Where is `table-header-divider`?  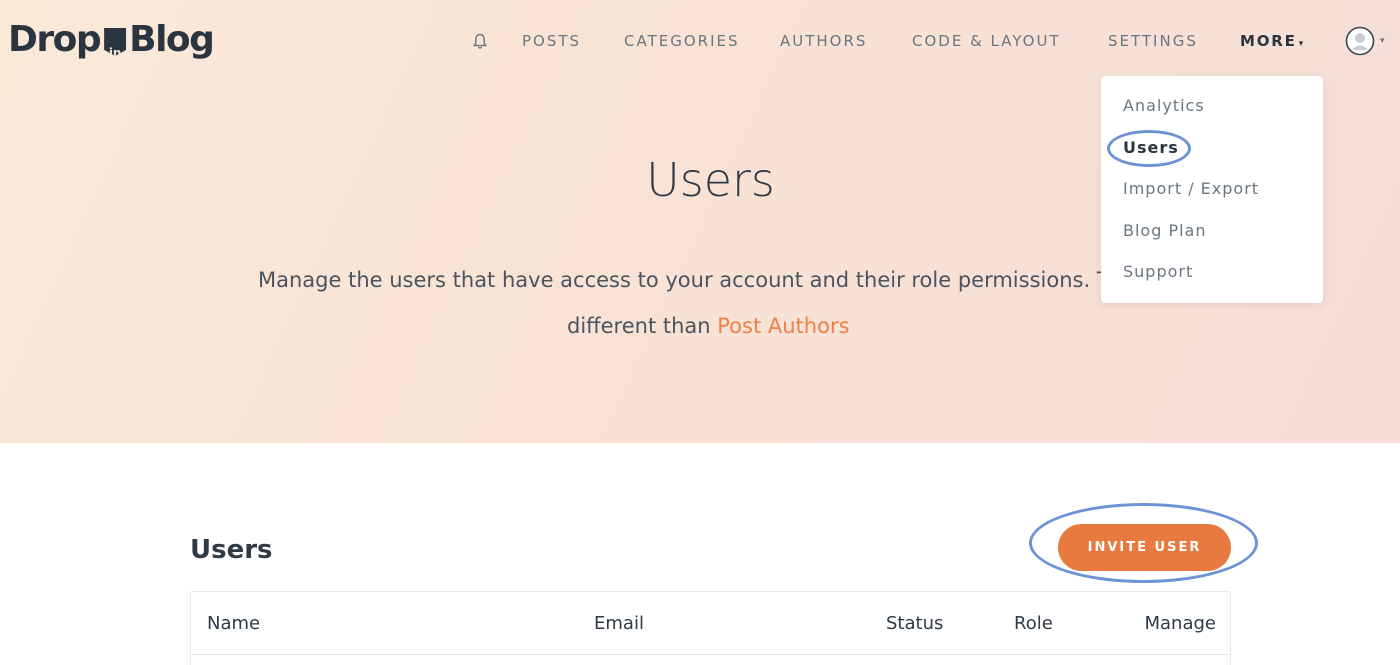
table-header-divider is located at coordinates (710, 654).